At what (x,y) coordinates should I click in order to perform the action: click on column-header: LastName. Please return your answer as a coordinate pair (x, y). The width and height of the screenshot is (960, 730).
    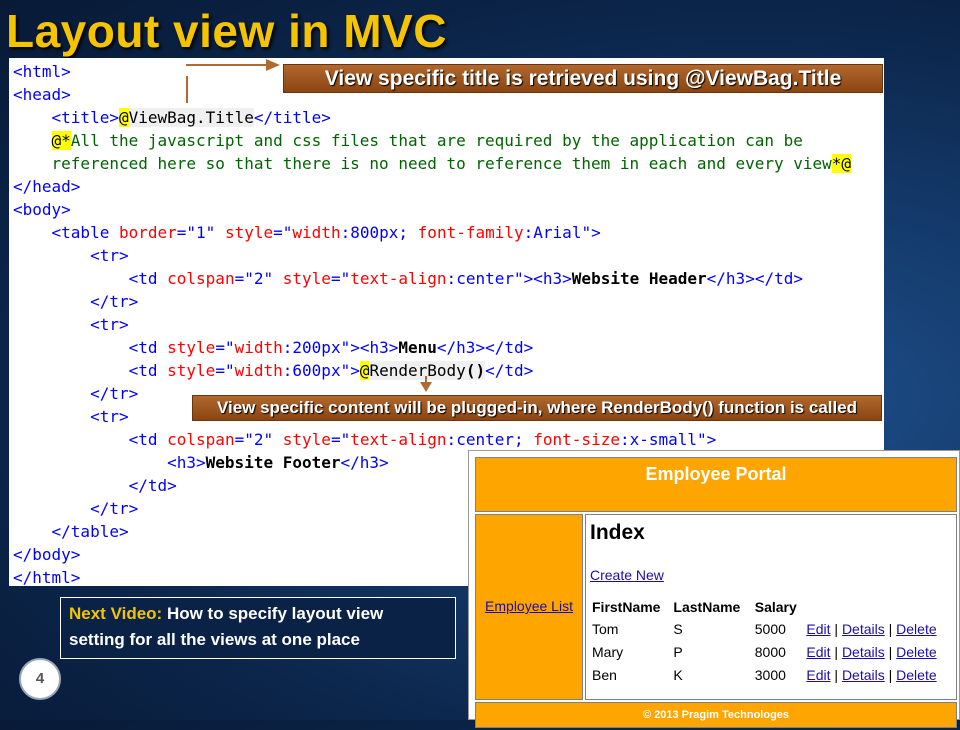
    Looking at the image, I should click on (707, 607).